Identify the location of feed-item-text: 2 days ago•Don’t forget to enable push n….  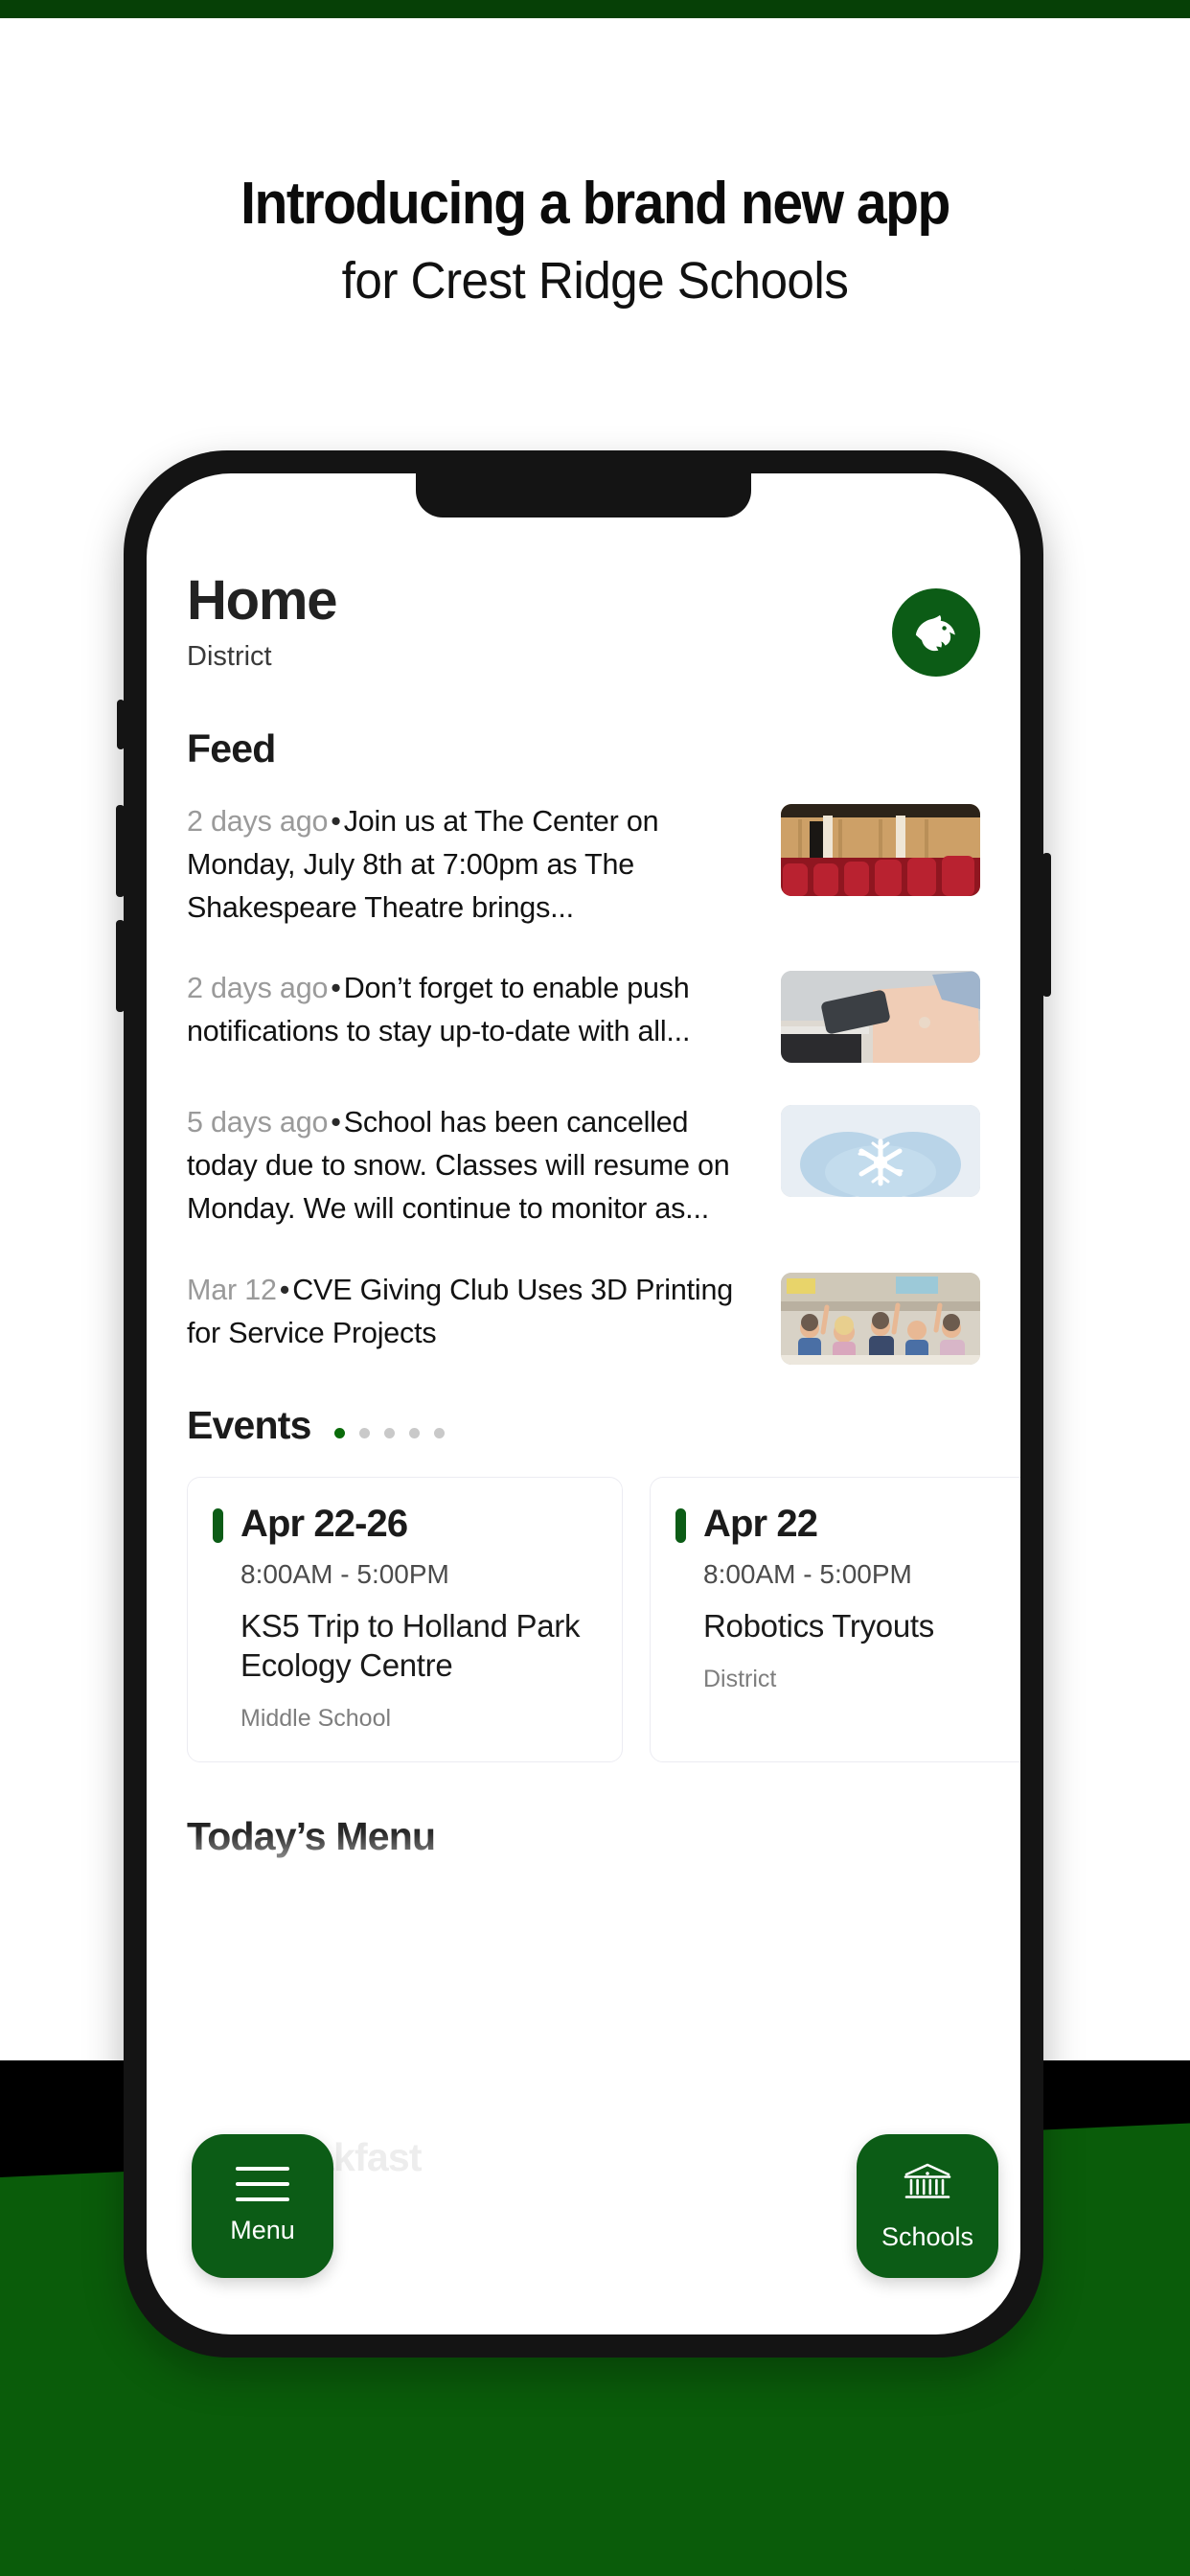
(474, 1010).